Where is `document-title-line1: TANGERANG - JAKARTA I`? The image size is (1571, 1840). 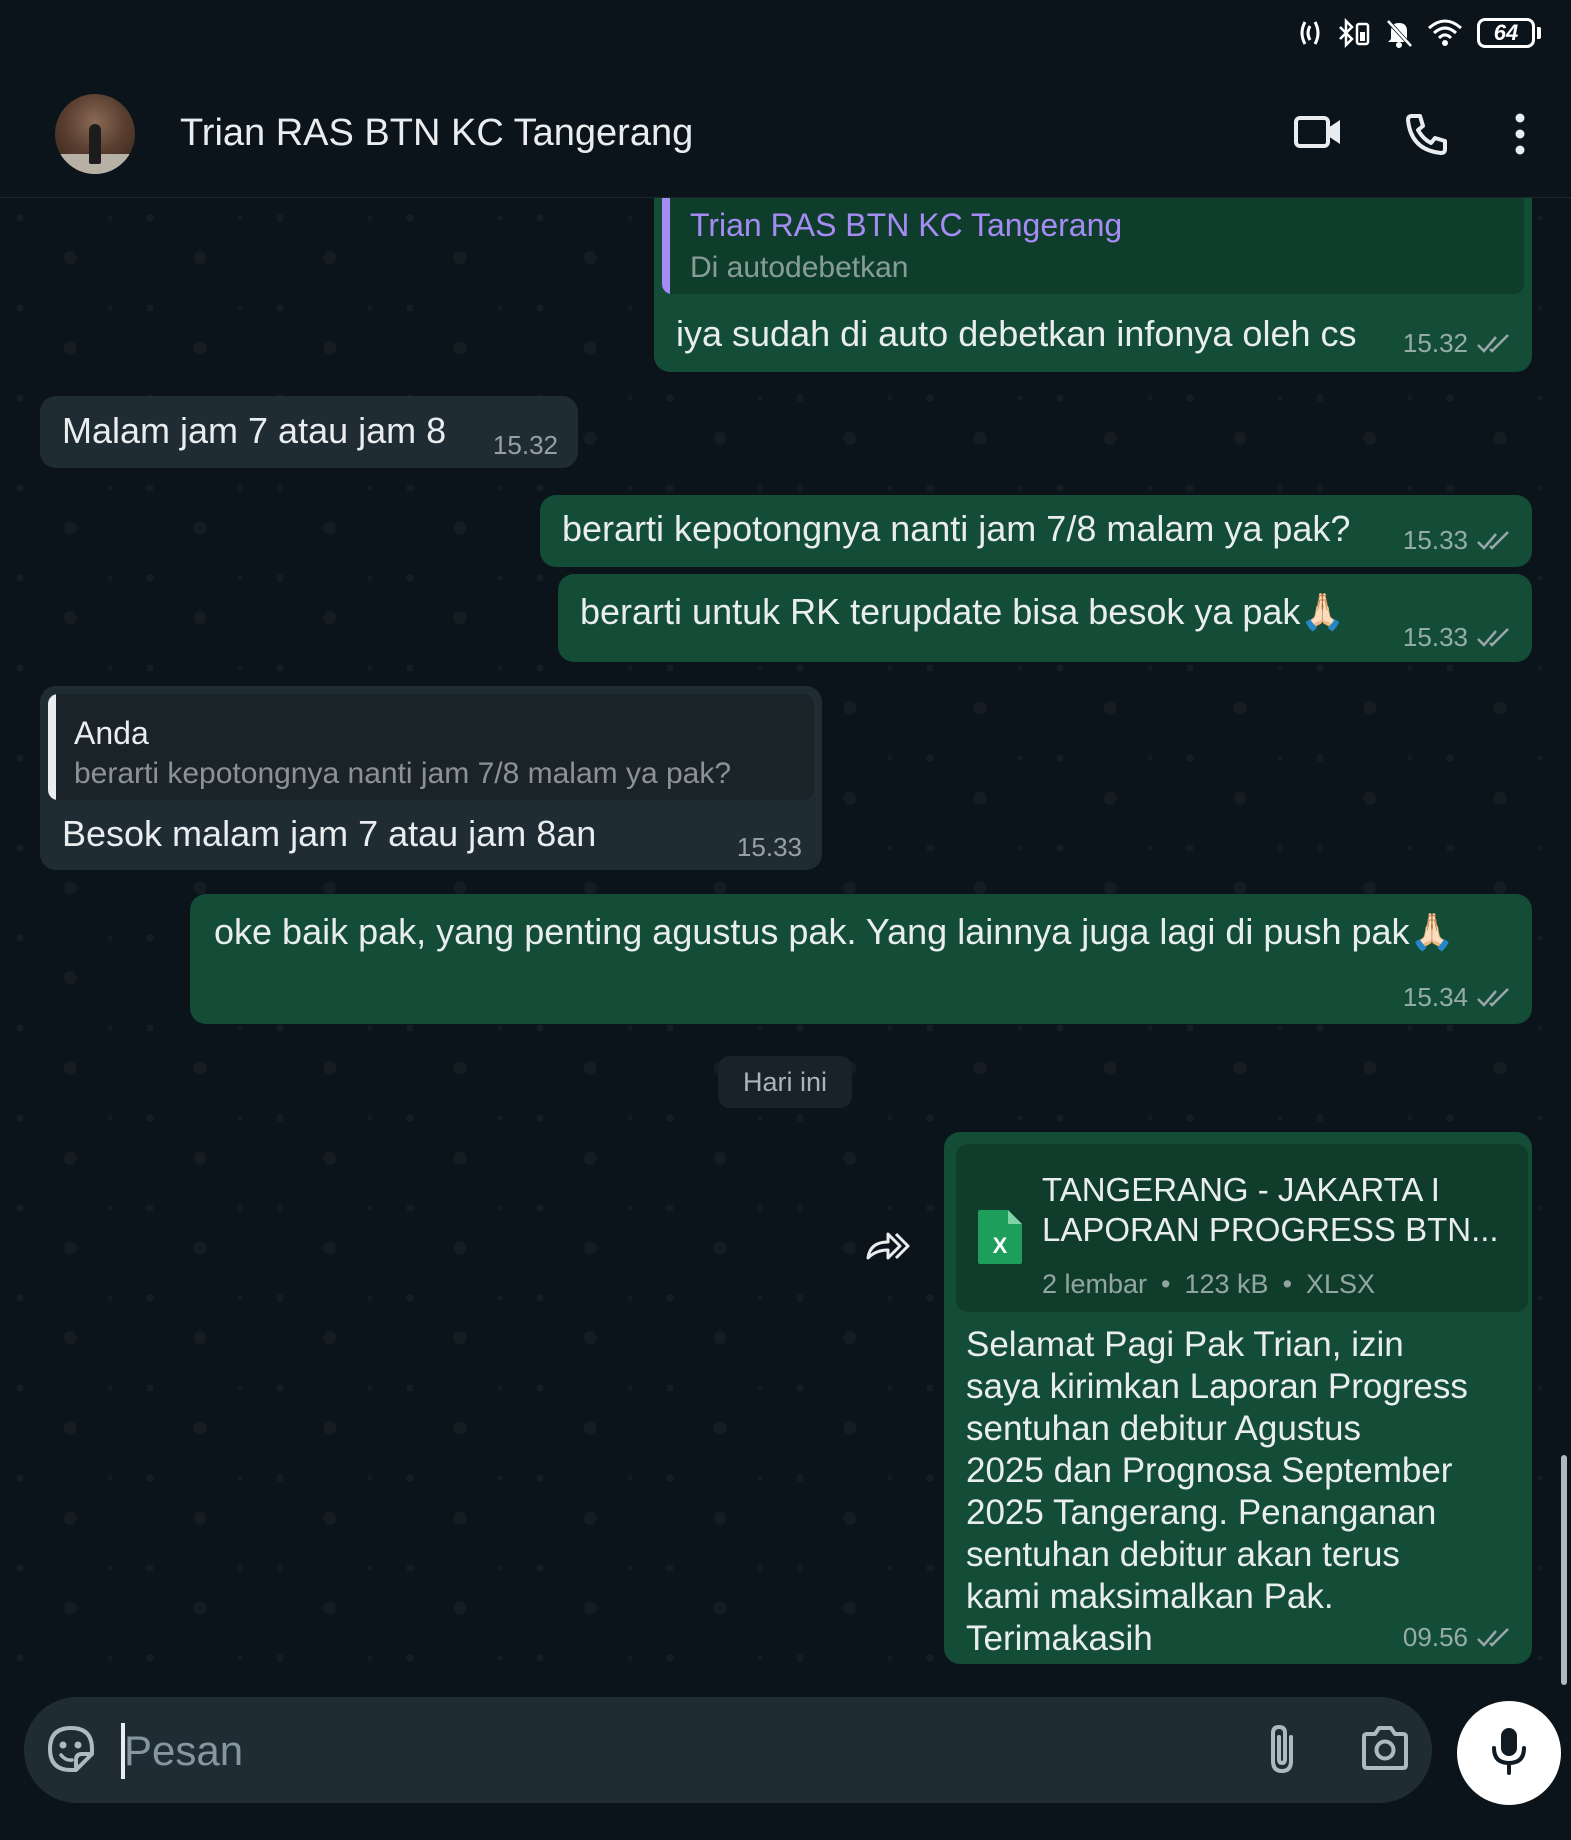
document-title-line1: TANGERANG - JAKARTA I is located at coordinates (1241, 1189).